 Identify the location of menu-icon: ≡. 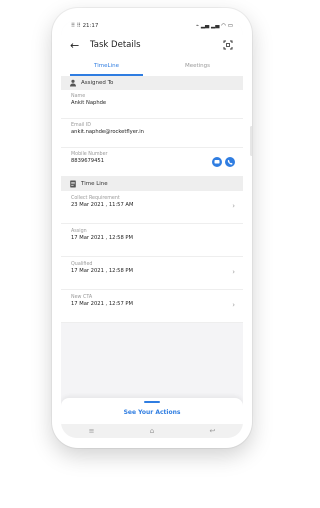
(92, 431).